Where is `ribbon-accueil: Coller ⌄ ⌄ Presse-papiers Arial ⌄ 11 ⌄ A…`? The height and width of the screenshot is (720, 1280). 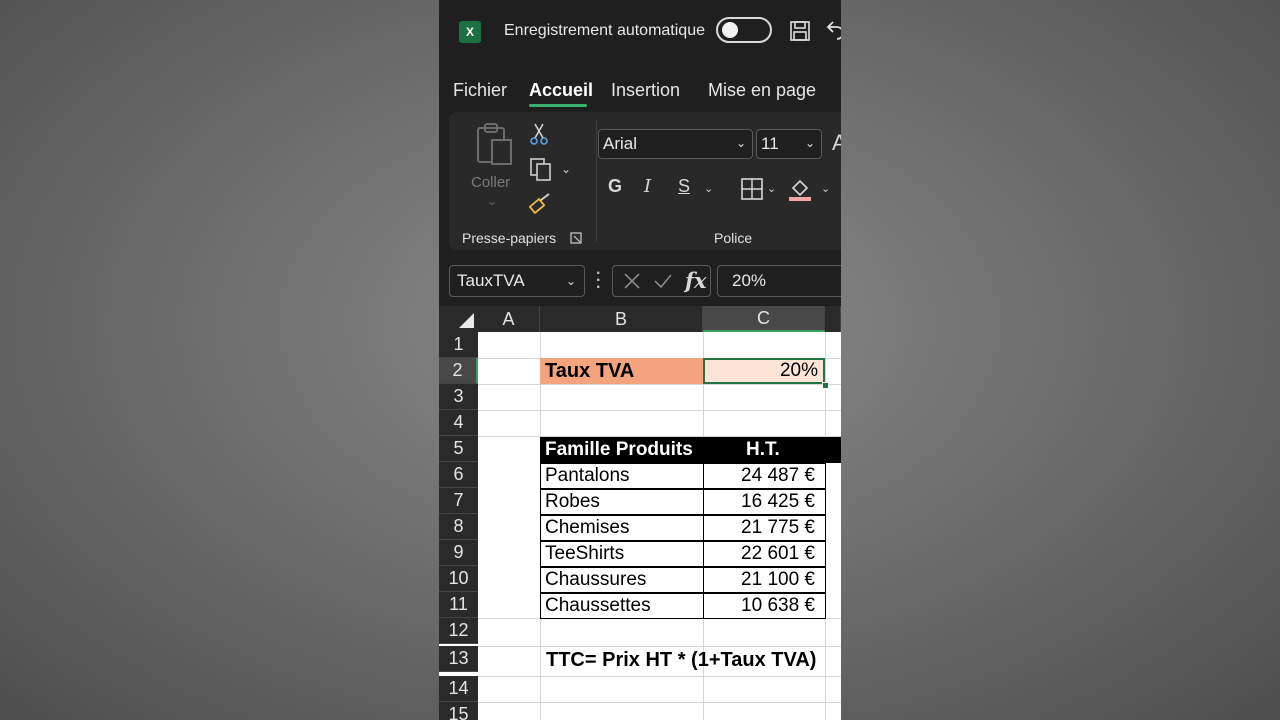
ribbon-accueil: Coller ⌄ ⌄ Presse-papiers Arial ⌄ 11 ⌄ A… is located at coordinates (645, 181).